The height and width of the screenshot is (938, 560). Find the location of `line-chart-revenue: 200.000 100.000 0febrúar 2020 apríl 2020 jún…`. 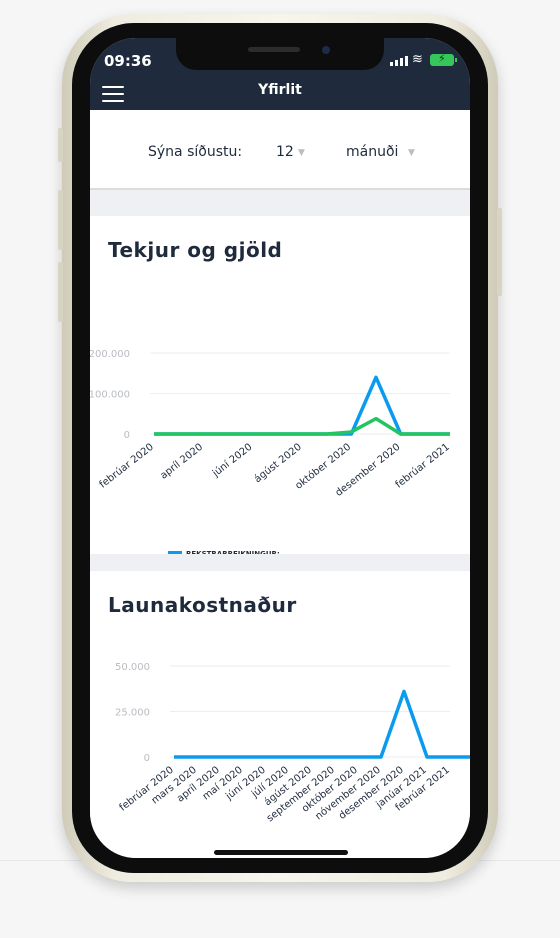

line-chart-revenue: 200.000 100.000 0febrúar 2020 apríl 2020 jún… is located at coordinates (271, 451).